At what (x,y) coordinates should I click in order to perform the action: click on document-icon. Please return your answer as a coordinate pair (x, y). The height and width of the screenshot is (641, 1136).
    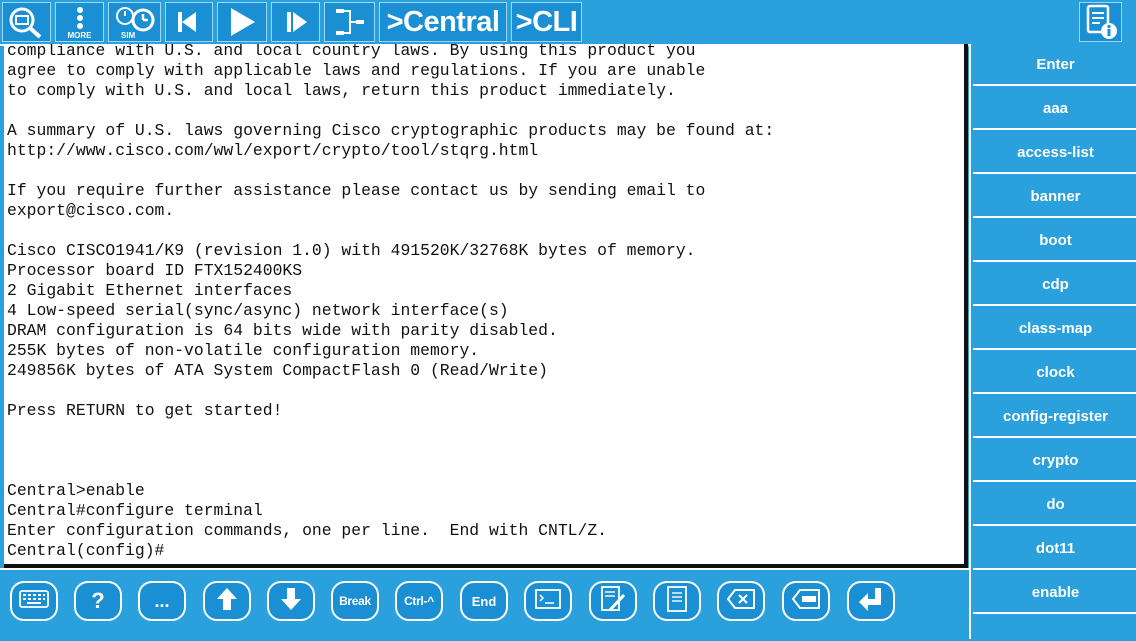
    Looking at the image, I should click on (677, 601).